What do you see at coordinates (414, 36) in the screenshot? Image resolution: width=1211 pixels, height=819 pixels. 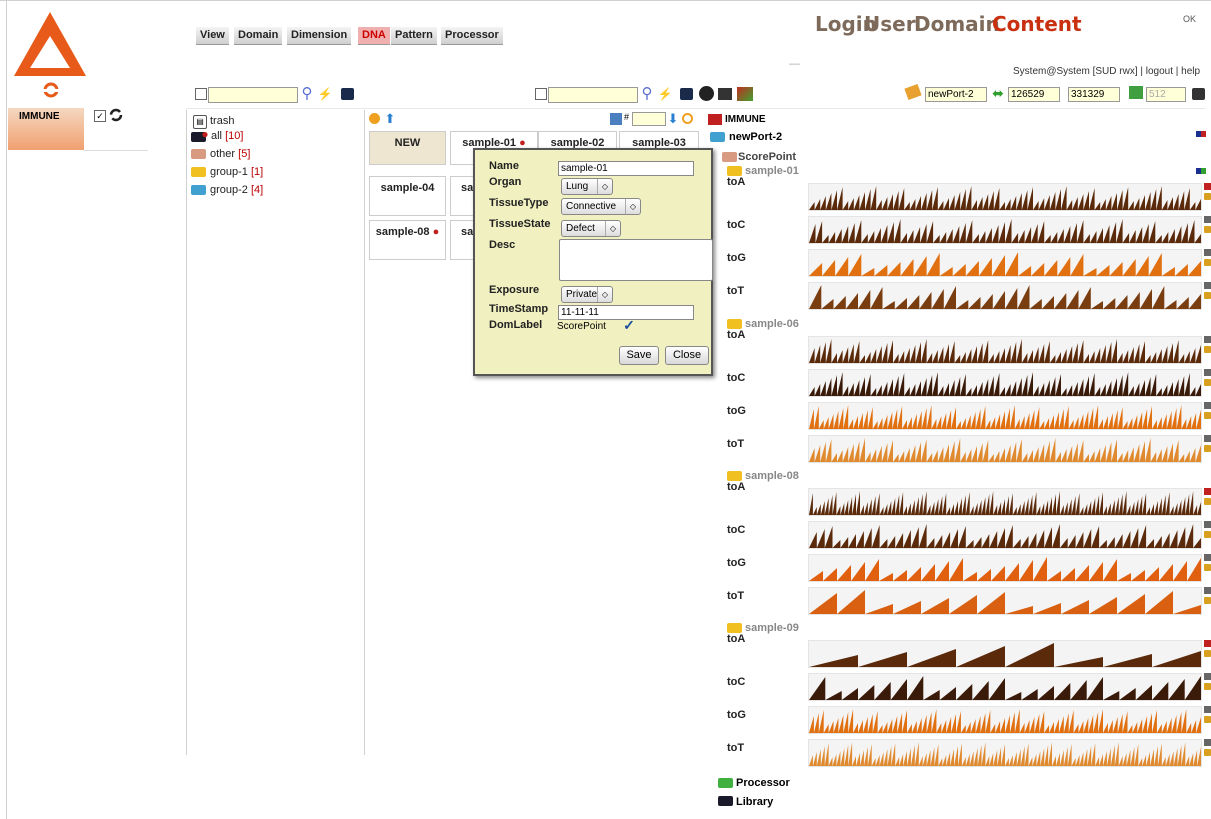 I see `tab-pattern: Pattern` at bounding box center [414, 36].